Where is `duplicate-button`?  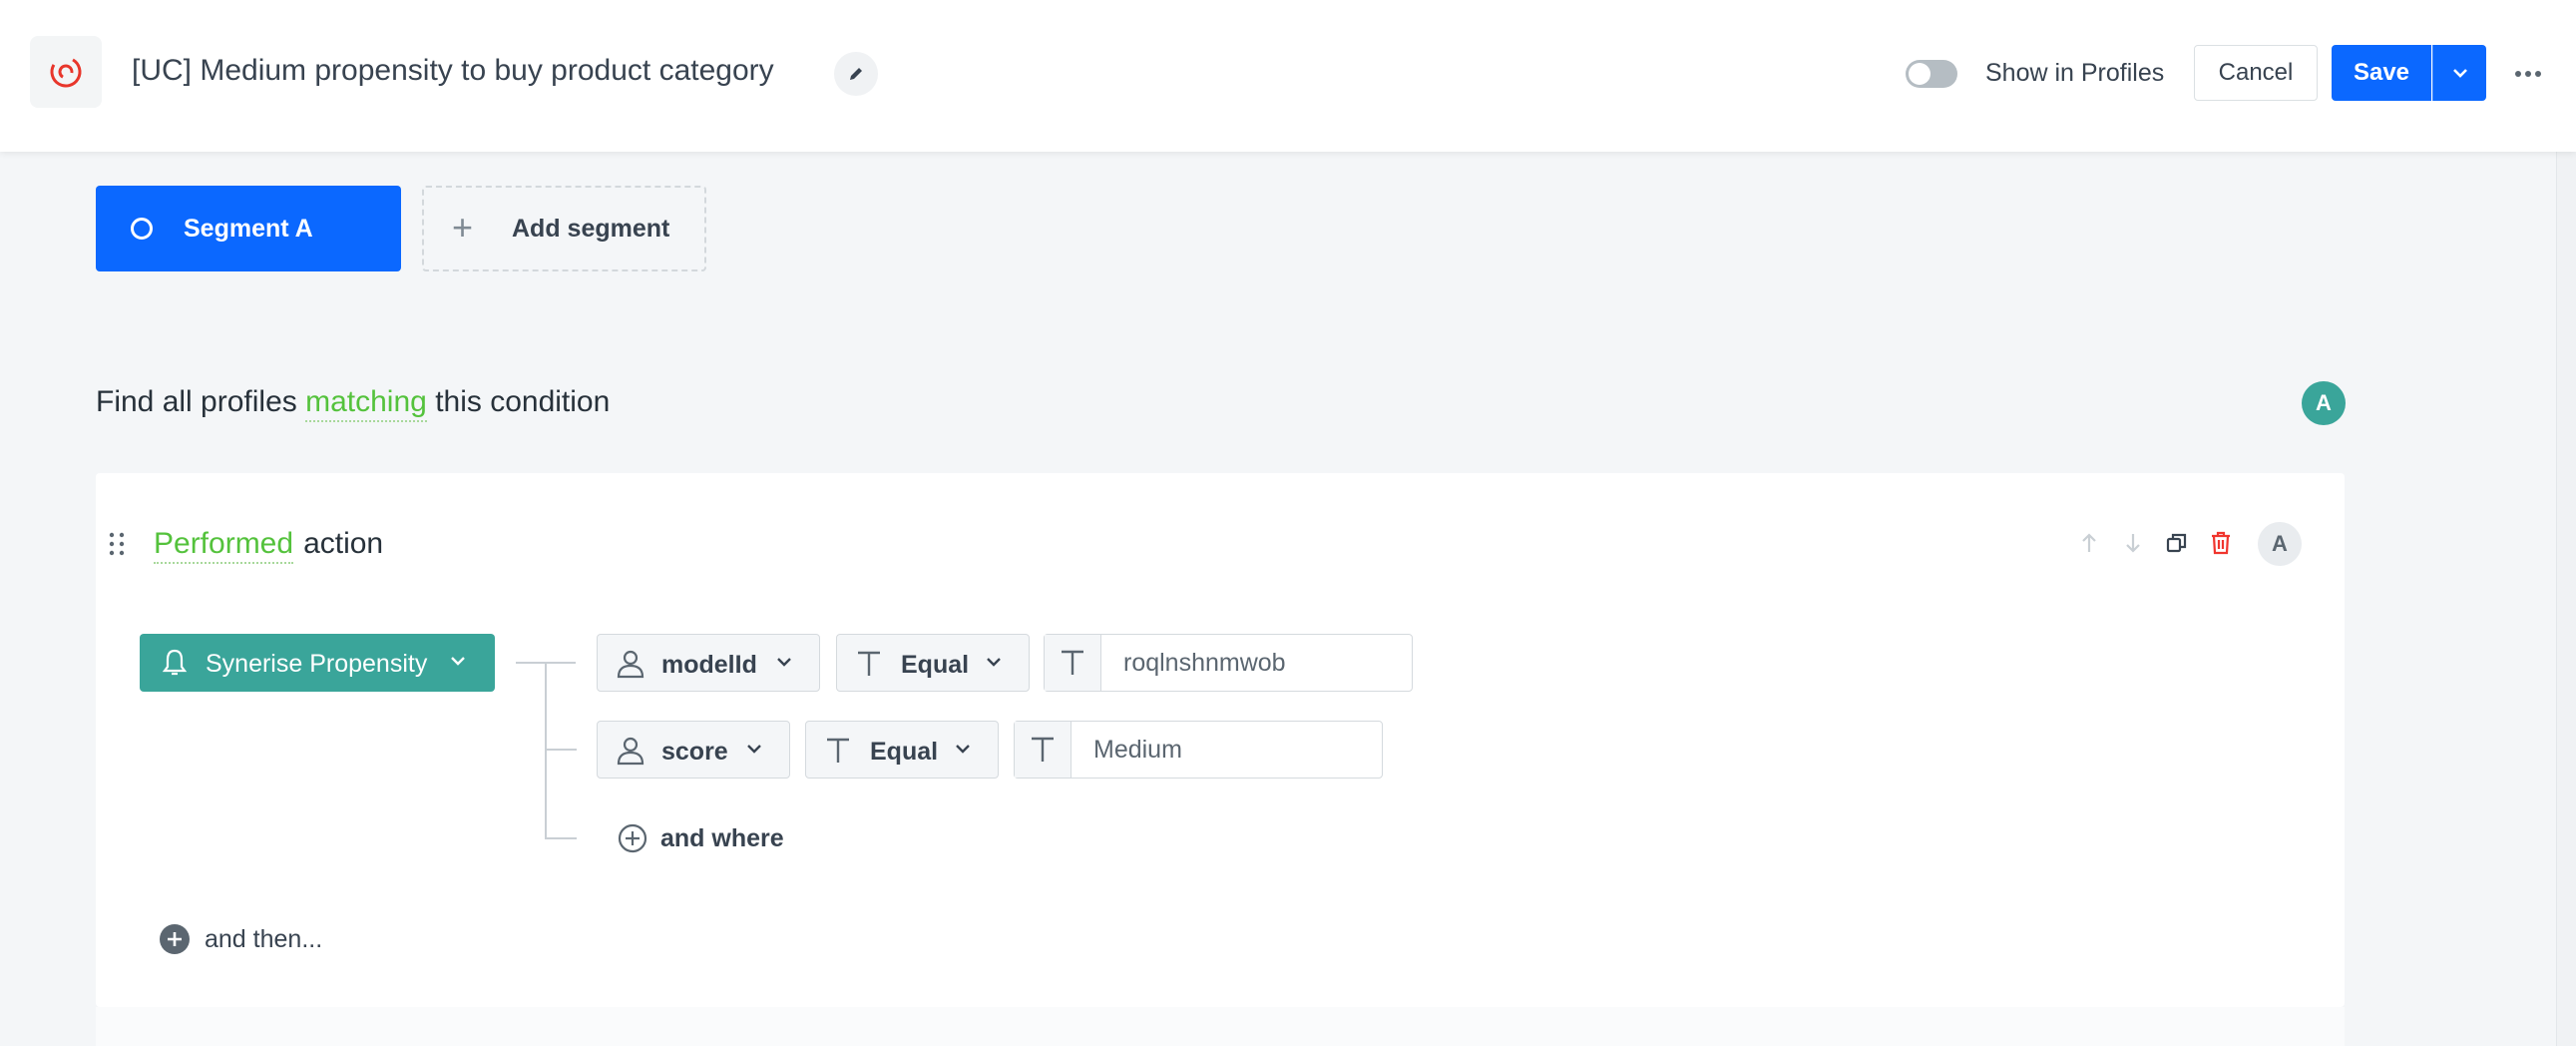 duplicate-button is located at coordinates (2177, 543).